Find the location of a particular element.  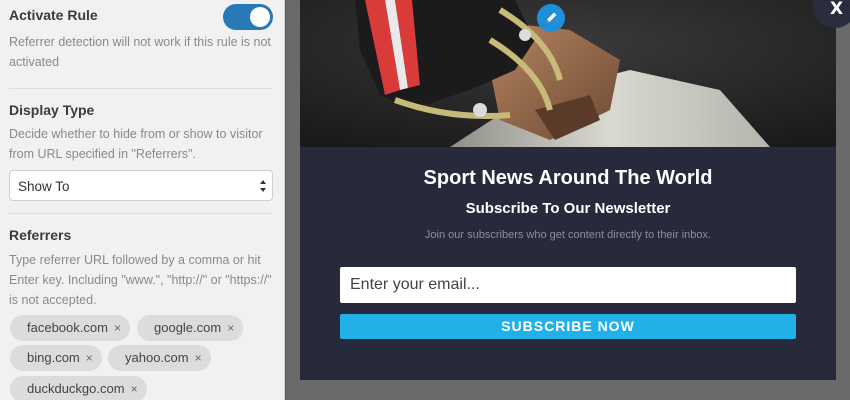

display-type-title: Display Type is located at coordinates (52, 110).